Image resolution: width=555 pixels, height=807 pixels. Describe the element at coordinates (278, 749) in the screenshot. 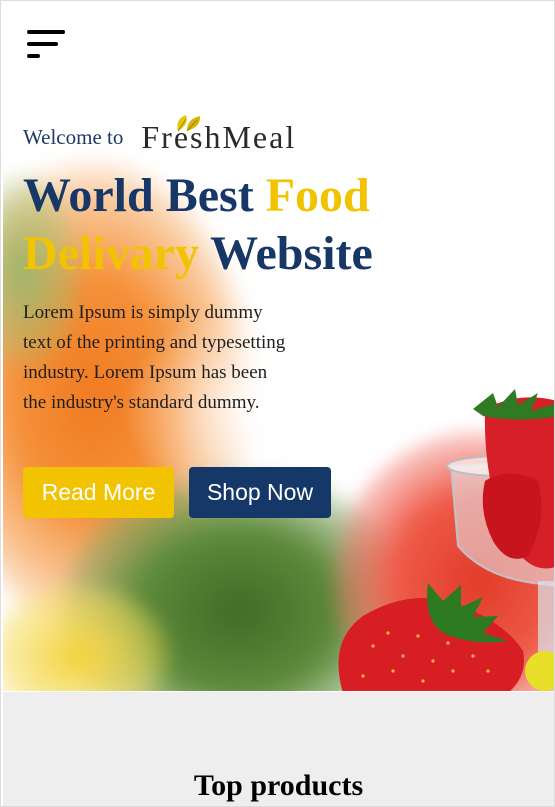

I see `top-products-section: Top products` at that location.